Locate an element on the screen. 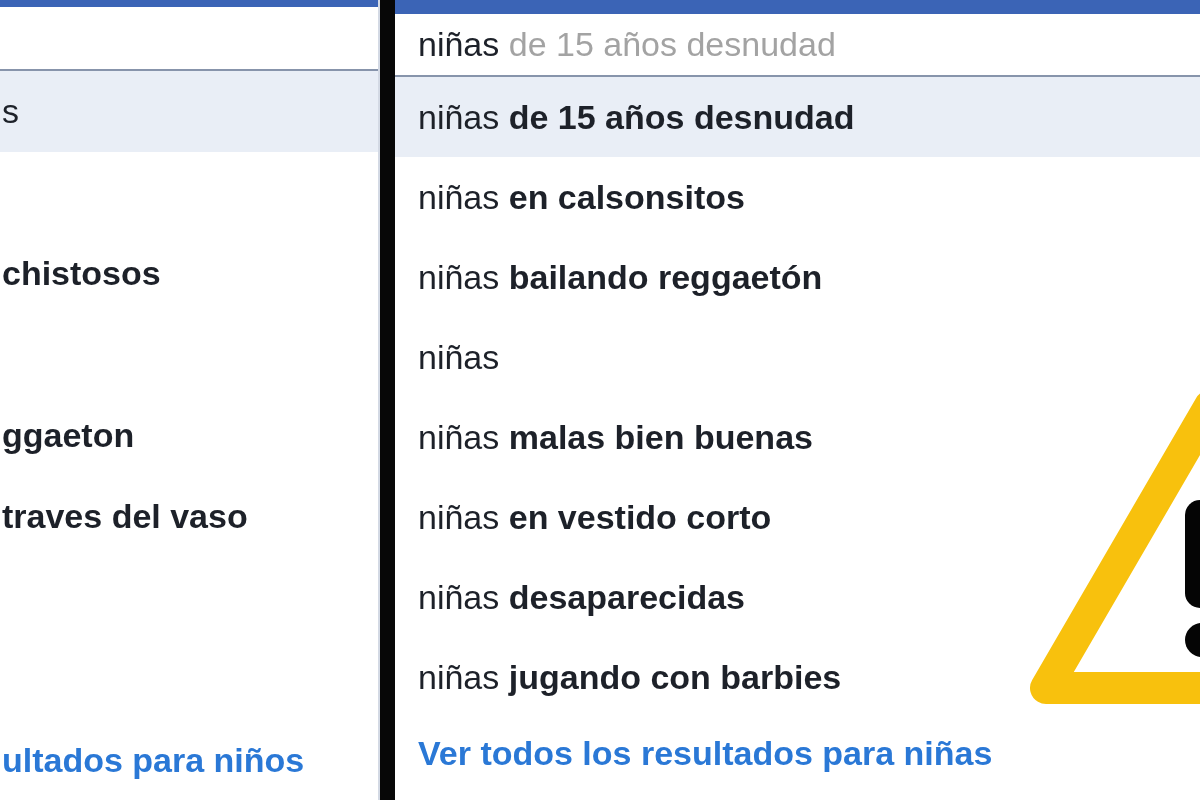  suggestion-item: niñas de 15 años desnudad is located at coordinates (797, 117).